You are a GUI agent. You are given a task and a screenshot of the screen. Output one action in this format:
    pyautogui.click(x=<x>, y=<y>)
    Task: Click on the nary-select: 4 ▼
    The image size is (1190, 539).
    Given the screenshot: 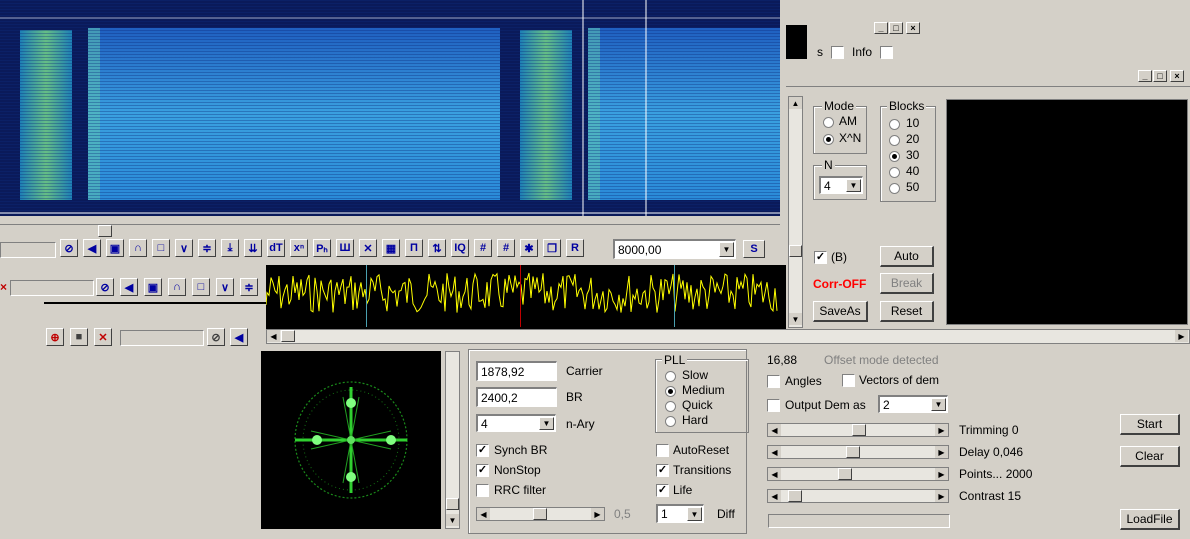 What is the action you would take?
    pyautogui.click(x=516, y=423)
    